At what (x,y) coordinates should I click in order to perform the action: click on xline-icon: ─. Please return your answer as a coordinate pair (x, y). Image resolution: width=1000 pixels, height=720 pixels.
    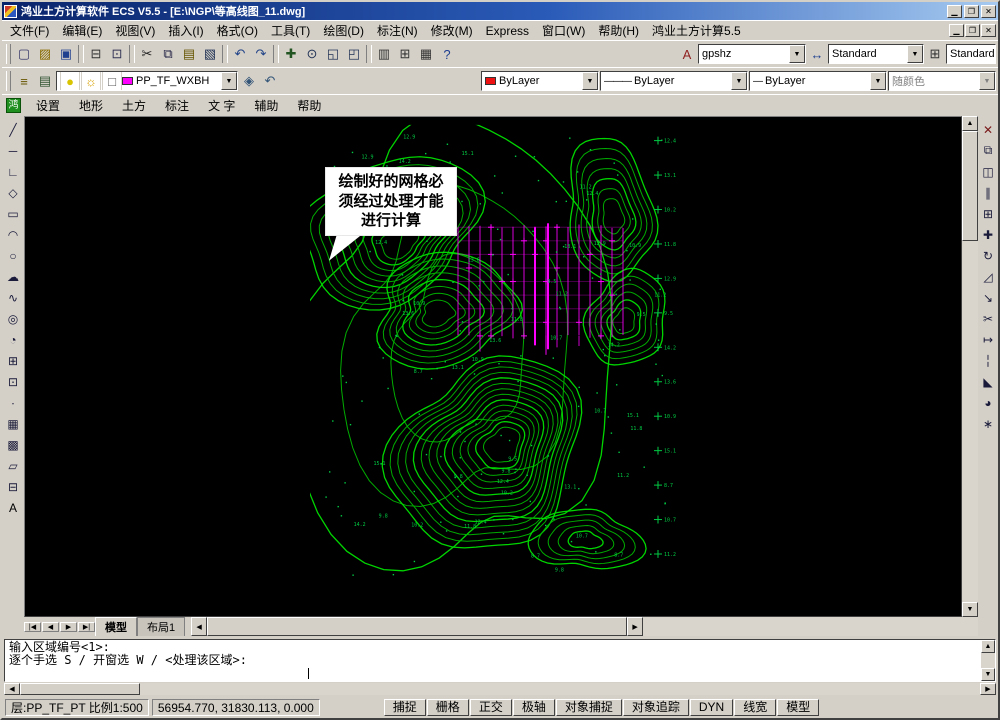
    Looking at the image, I should click on (13, 150).